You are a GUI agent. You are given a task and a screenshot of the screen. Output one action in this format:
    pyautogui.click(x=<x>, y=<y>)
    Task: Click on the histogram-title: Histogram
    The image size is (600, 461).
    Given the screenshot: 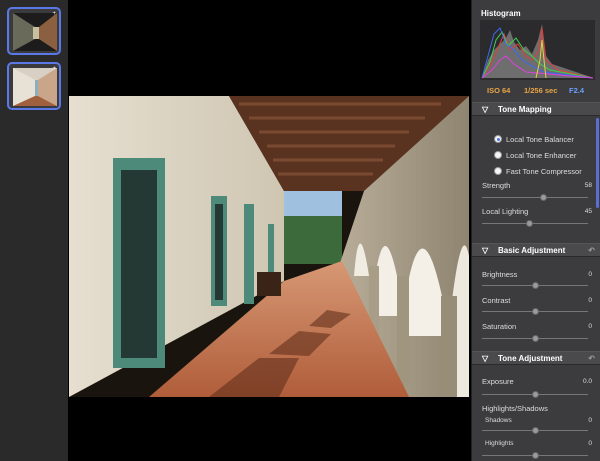 What is the action you would take?
    pyautogui.click(x=501, y=13)
    